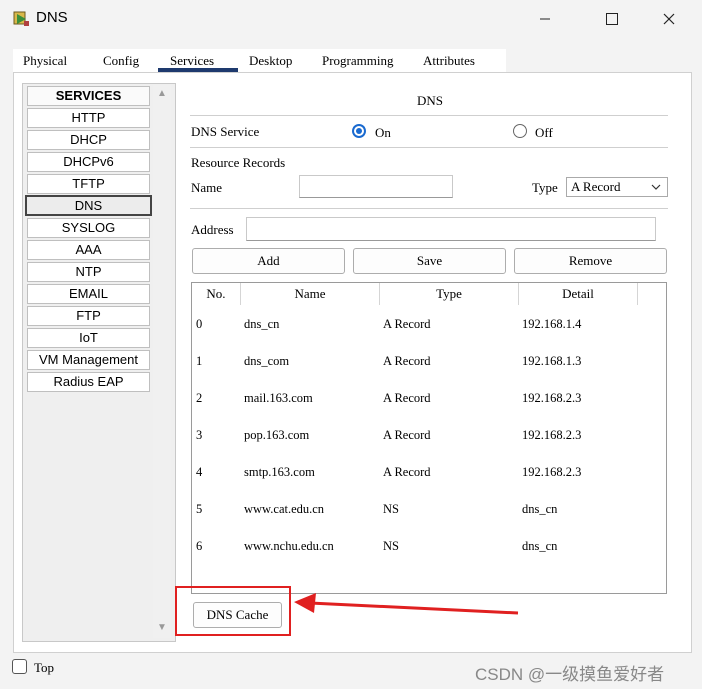 The height and width of the screenshot is (689, 702). I want to click on sidebar-item-dns: DNS, so click(88, 205).